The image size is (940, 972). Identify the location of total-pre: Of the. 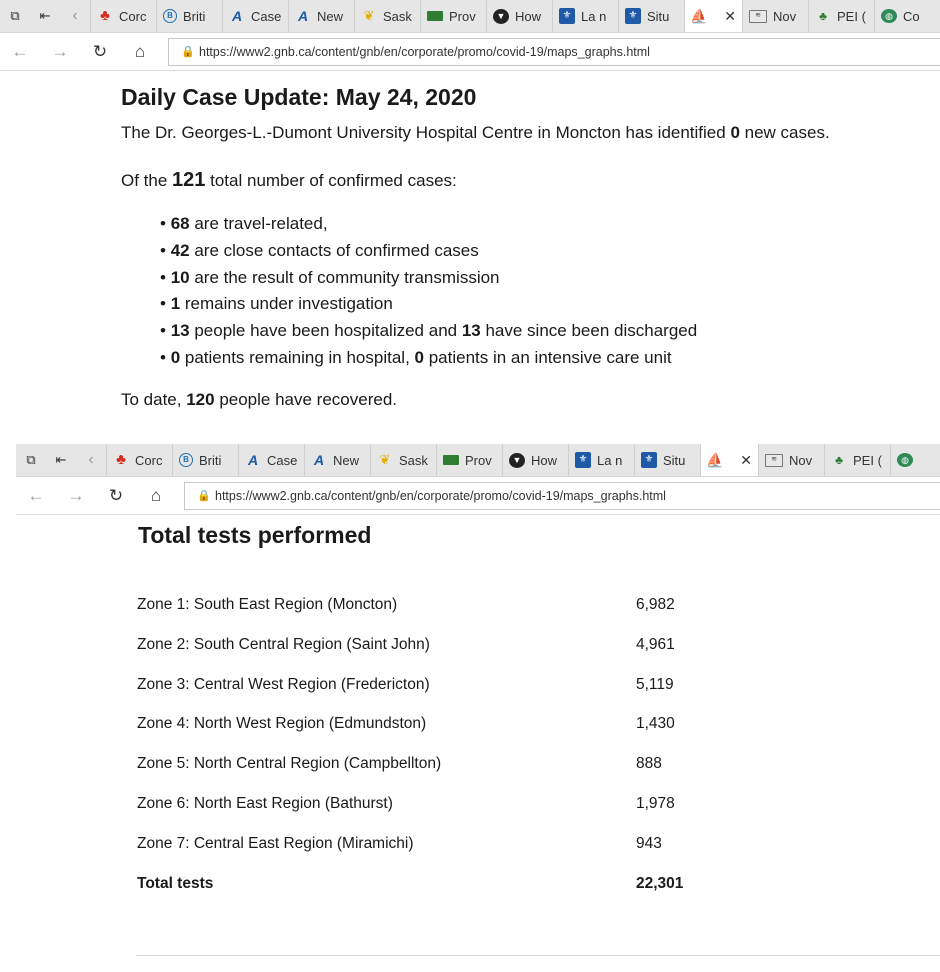
(147, 180).